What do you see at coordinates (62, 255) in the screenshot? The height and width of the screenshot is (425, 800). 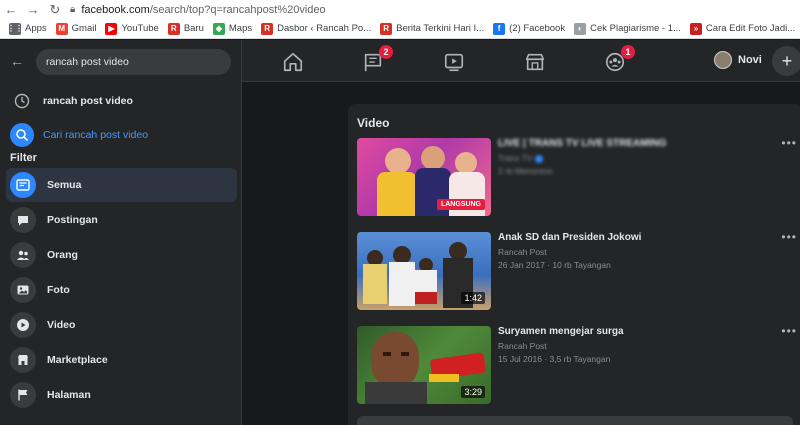 I see `filter-label: Orang` at bounding box center [62, 255].